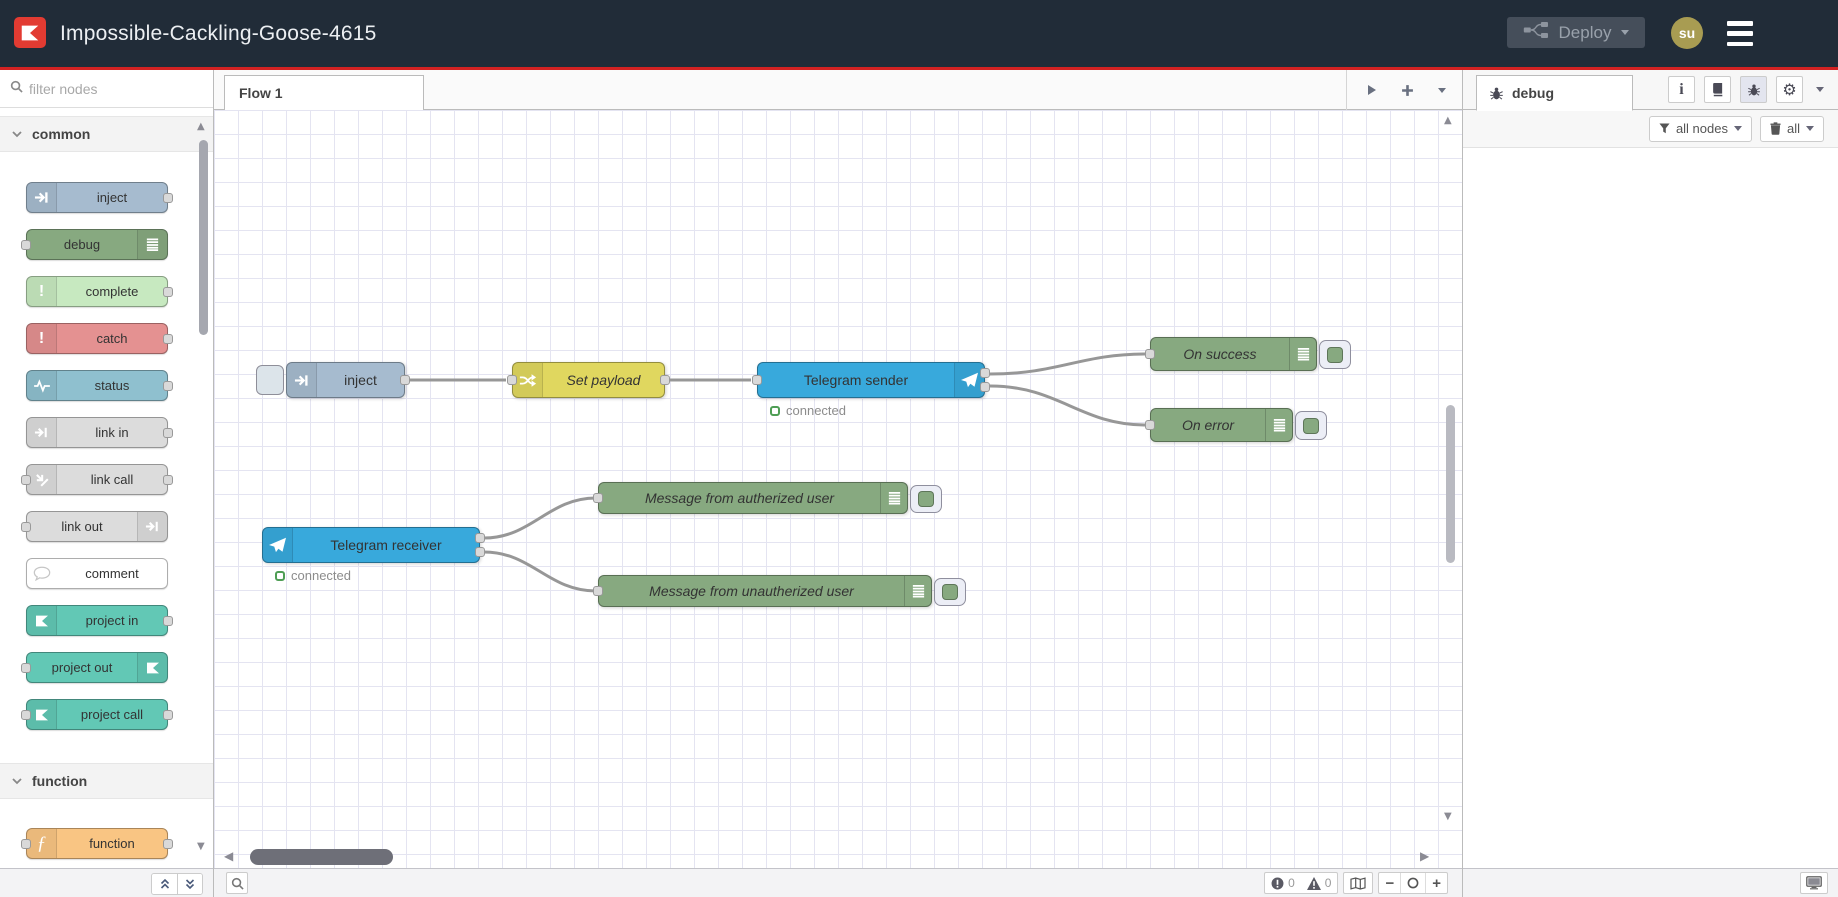 This screenshot has height=897, width=1838. I want to click on flow-node-message-authorized: Message from autherized user, so click(767, 498).